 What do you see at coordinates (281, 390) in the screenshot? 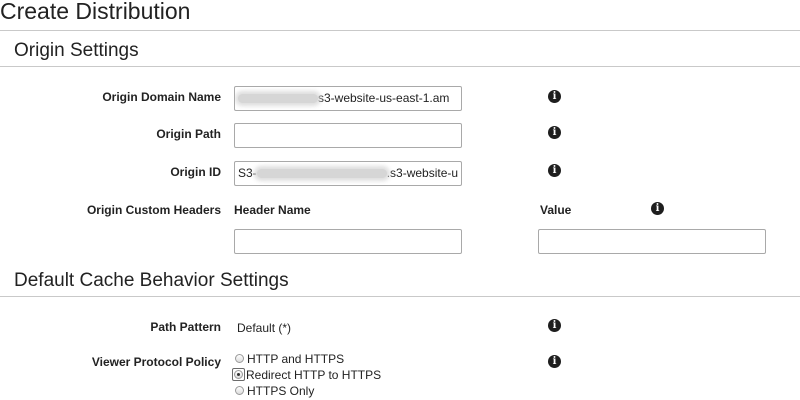
I see `radio-label: HTTPS Only` at bounding box center [281, 390].